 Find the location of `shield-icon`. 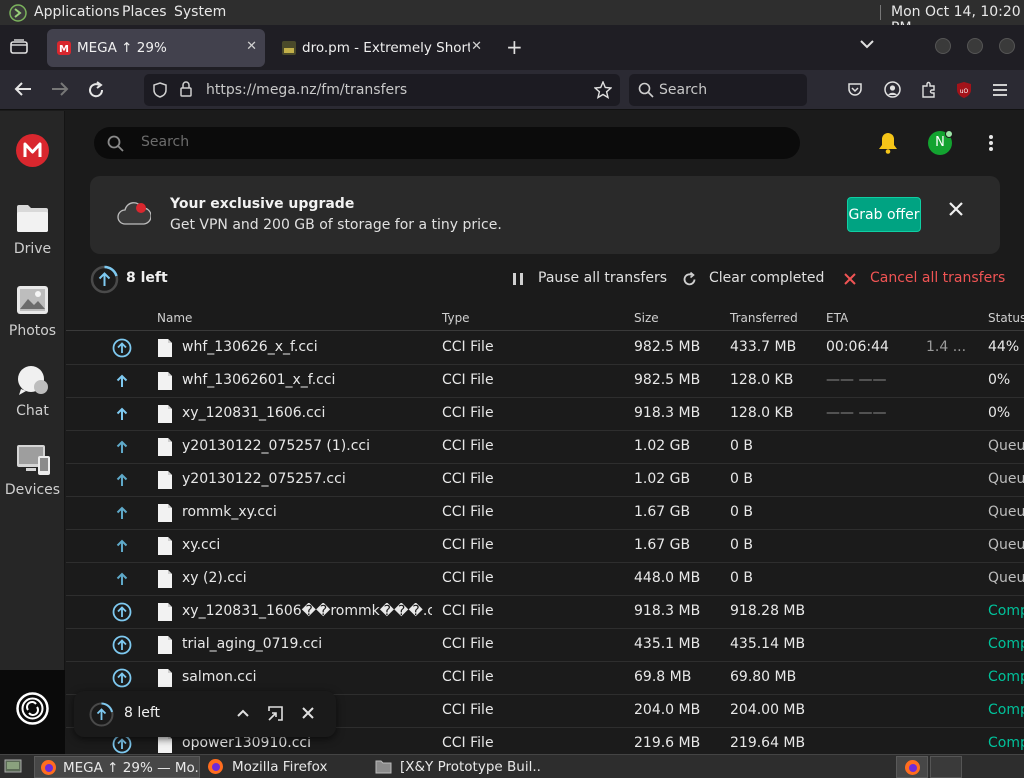

shield-icon is located at coordinates (160, 90).